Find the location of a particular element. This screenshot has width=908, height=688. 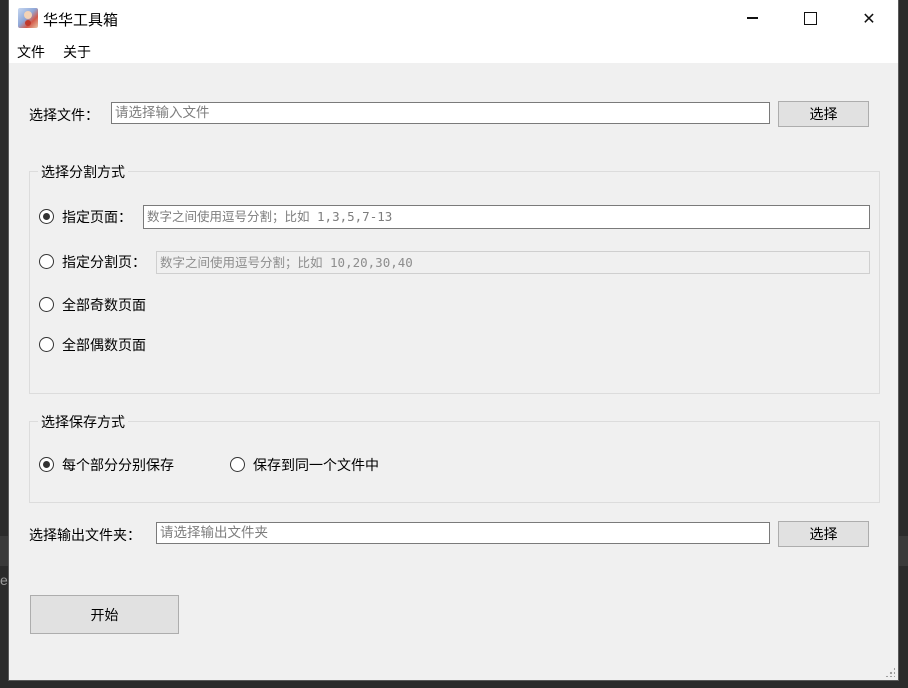

resize-grip is located at coordinates (890, 672).